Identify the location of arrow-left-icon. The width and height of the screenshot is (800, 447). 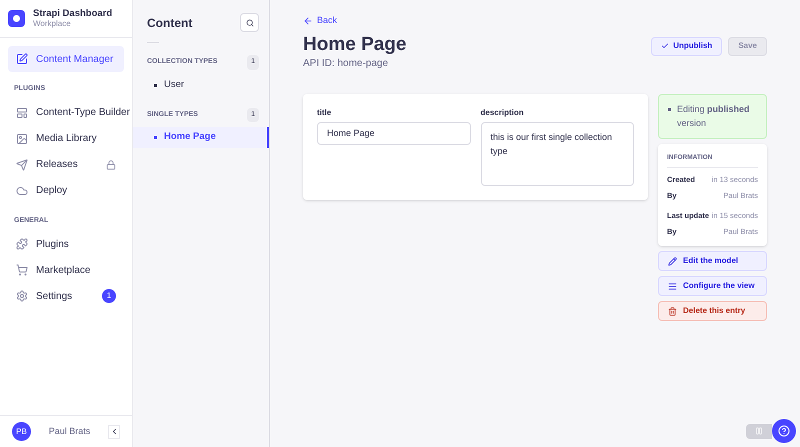
(308, 21).